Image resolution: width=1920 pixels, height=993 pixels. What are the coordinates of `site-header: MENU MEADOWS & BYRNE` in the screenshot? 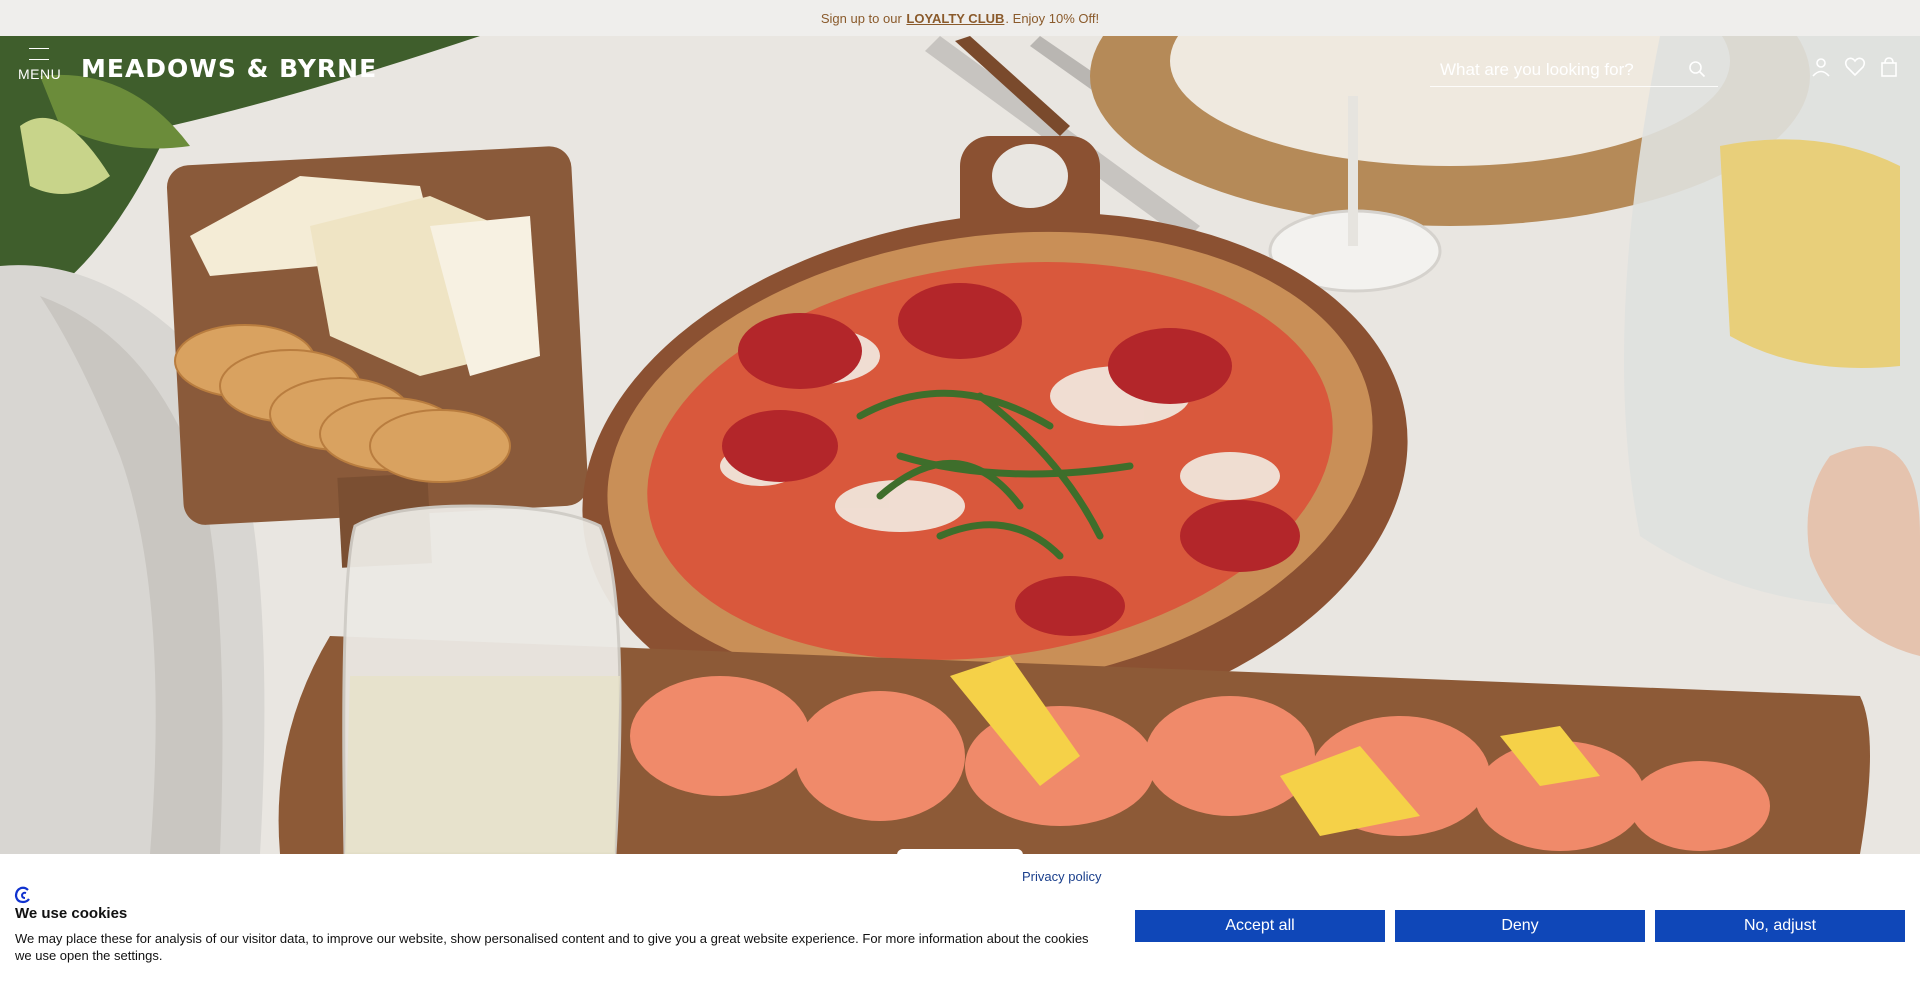 It's located at (960, 66).